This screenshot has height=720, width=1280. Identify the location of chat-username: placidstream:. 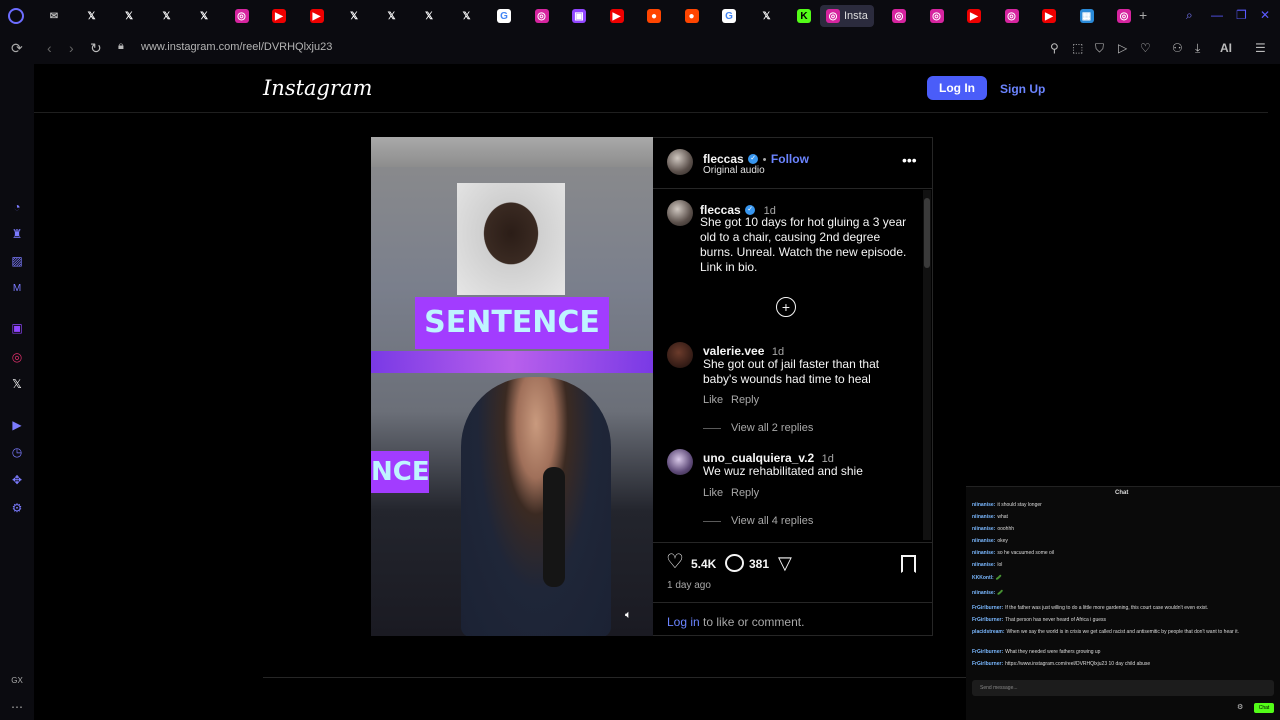
(988, 632).